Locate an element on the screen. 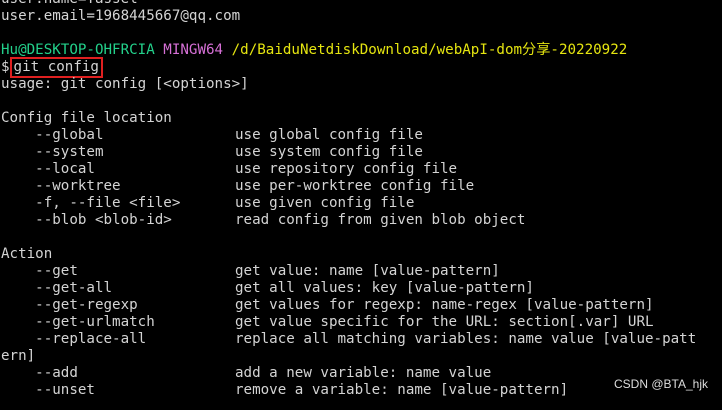 The width and height of the screenshot is (722, 410). option-name: --local is located at coordinates (48, 169).